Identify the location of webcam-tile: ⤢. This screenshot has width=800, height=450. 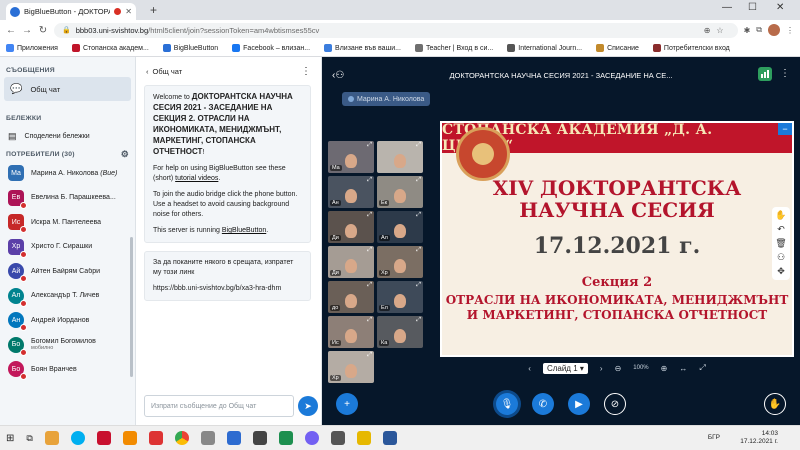
(400, 157).